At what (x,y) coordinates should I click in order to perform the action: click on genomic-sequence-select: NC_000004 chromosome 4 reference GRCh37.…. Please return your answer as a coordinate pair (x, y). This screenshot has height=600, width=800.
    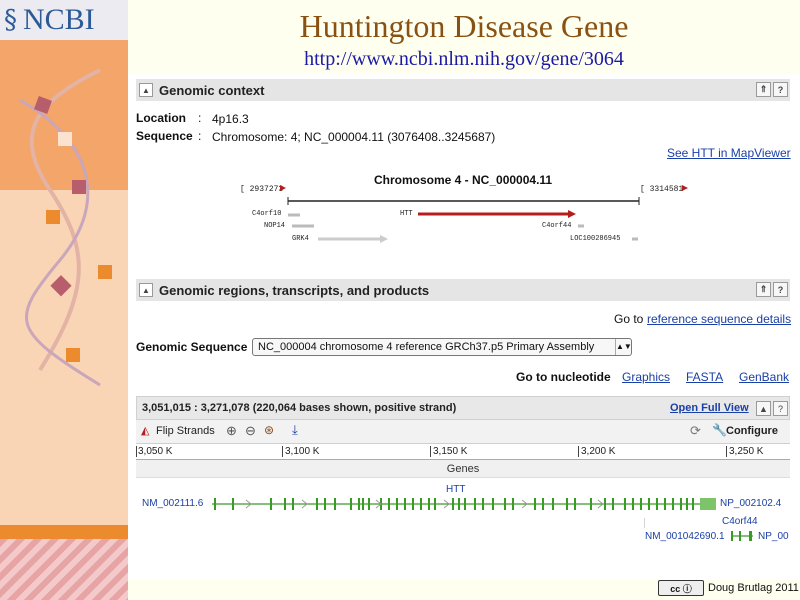
    Looking at the image, I should click on (442, 347).